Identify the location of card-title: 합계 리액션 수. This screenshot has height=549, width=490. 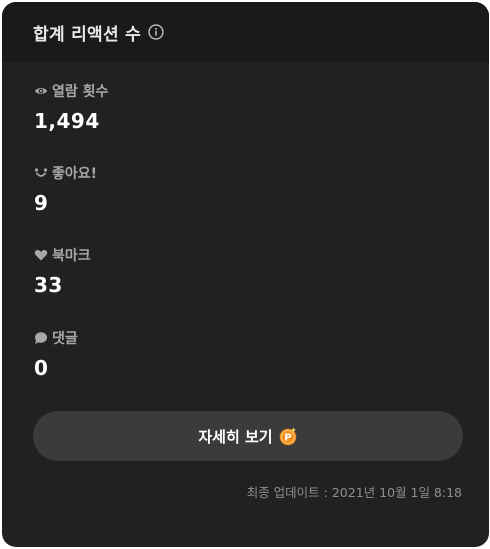
(87, 34).